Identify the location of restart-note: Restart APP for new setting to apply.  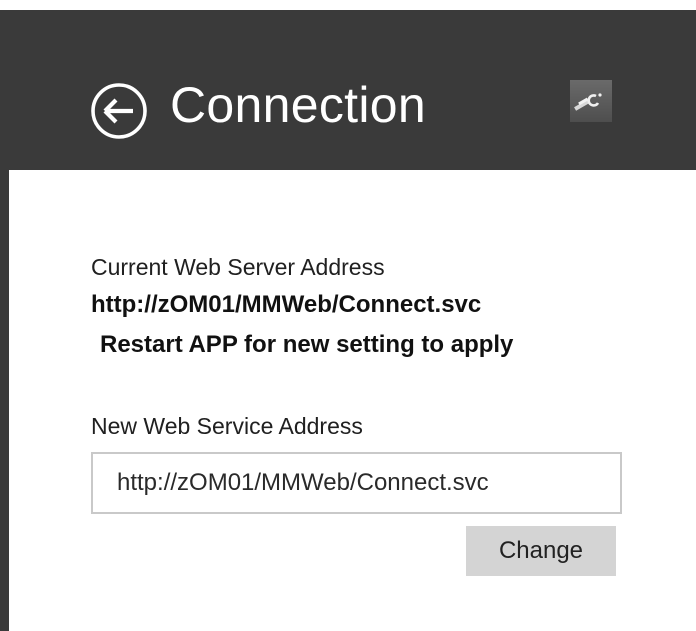
(307, 344).